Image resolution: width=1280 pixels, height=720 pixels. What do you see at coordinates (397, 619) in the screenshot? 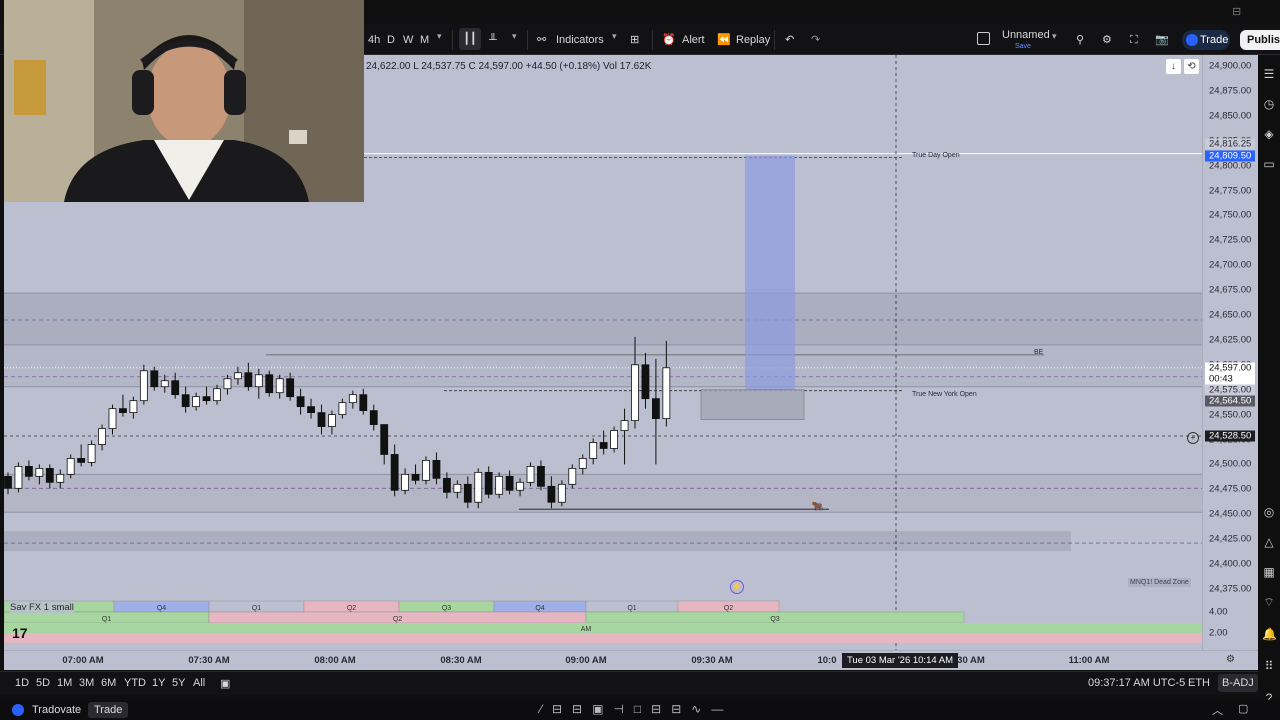
I see `session-half-label: Q2` at bounding box center [397, 619].